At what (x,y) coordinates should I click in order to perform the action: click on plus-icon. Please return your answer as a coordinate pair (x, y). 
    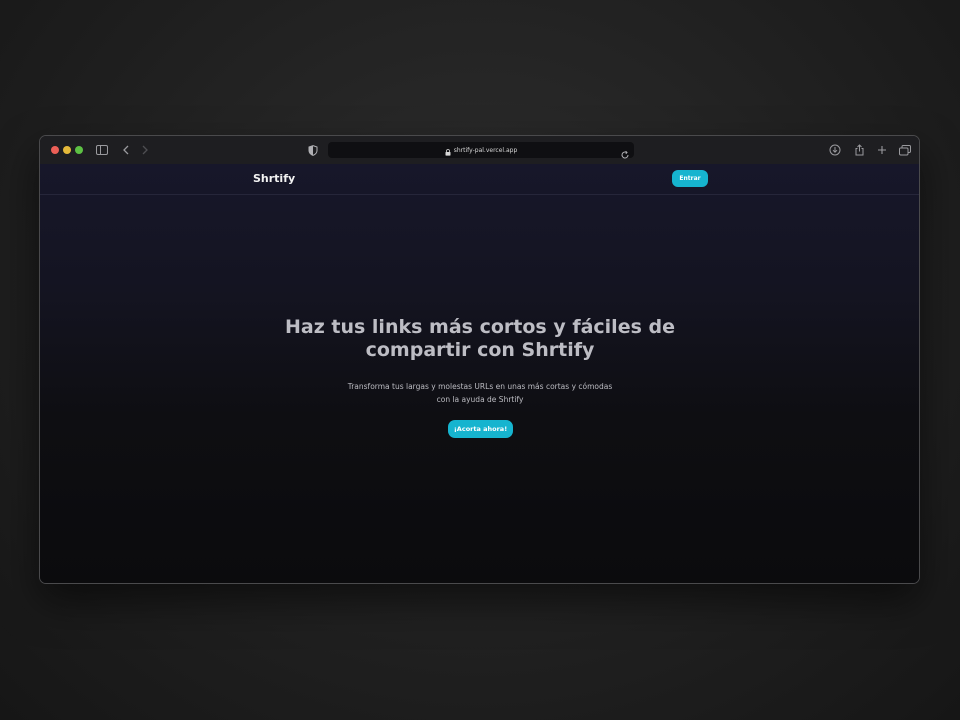
    Looking at the image, I should click on (882, 150).